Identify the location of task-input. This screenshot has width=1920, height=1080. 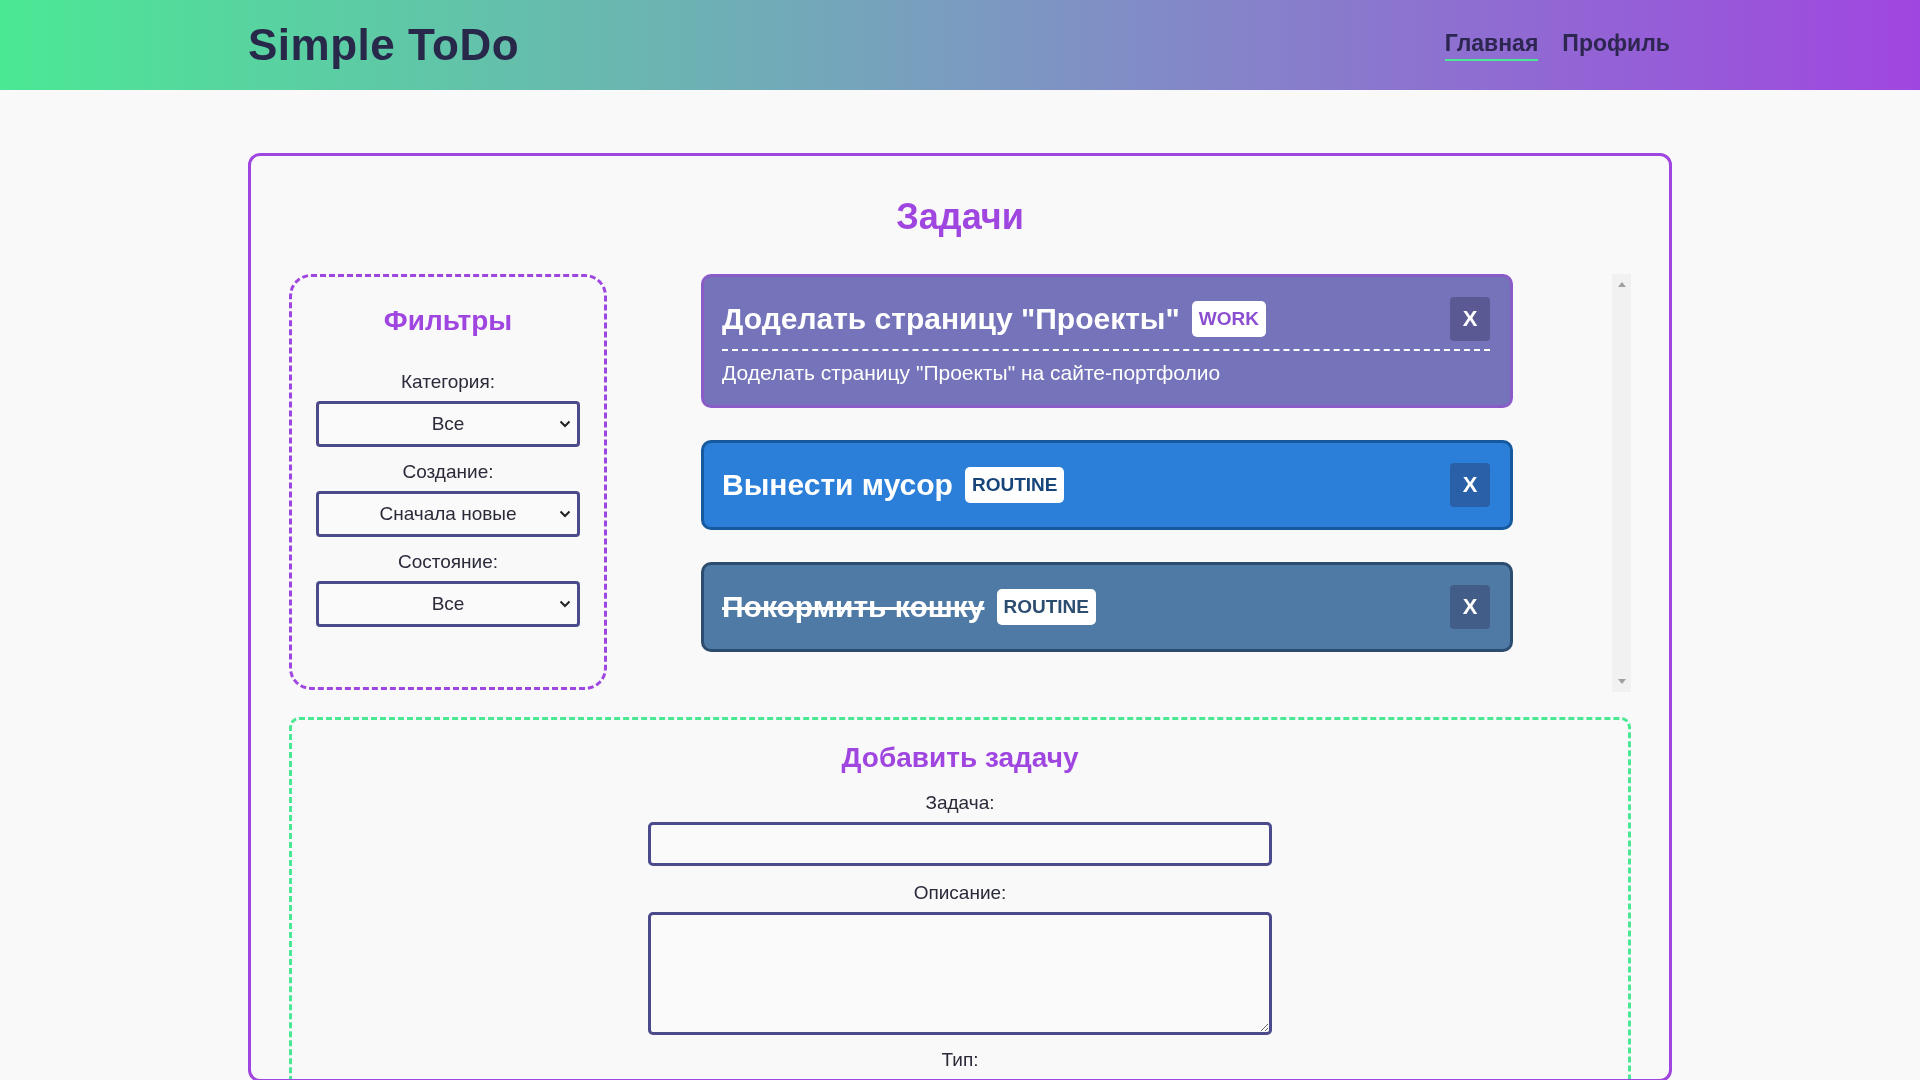
(960, 844).